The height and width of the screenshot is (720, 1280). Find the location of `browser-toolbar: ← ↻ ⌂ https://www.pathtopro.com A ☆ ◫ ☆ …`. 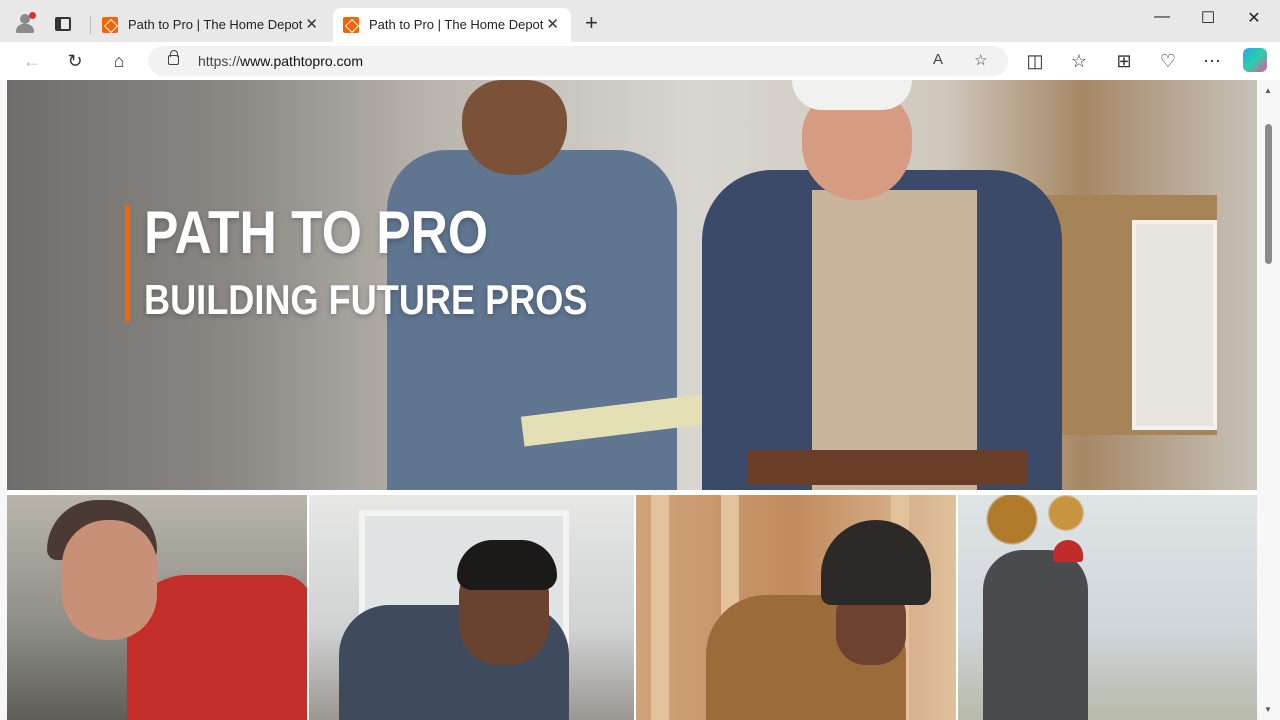

browser-toolbar: ← ↻ ⌂ https://www.pathtopro.com A ☆ ◫ ☆ … is located at coordinates (640, 61).